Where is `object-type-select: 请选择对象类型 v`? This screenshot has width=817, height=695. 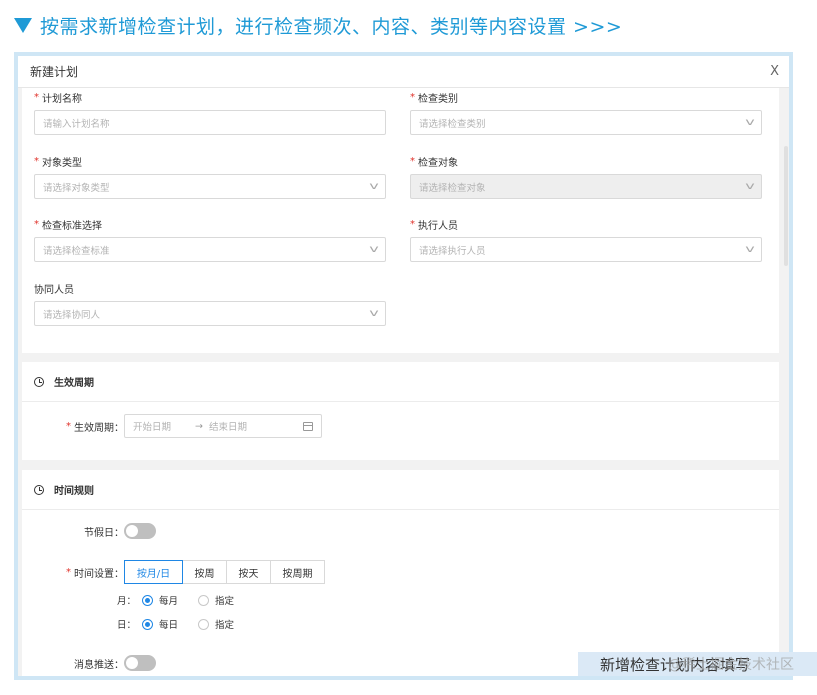 object-type-select: 请选择对象类型 v is located at coordinates (210, 186).